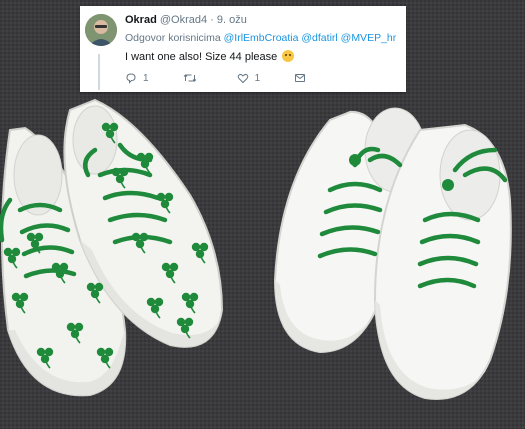  I want to click on reply-icon, so click(131, 78).